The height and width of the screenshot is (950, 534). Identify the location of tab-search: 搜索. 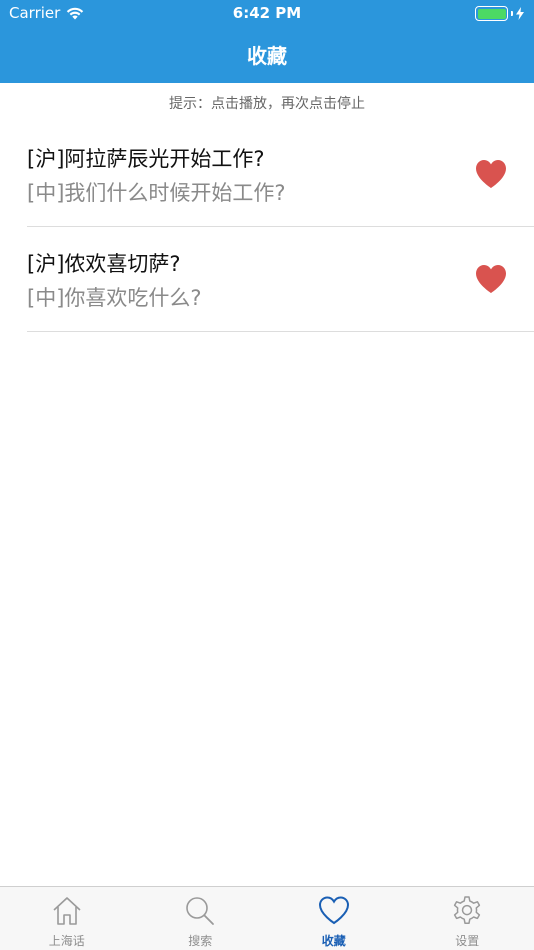
(201, 918).